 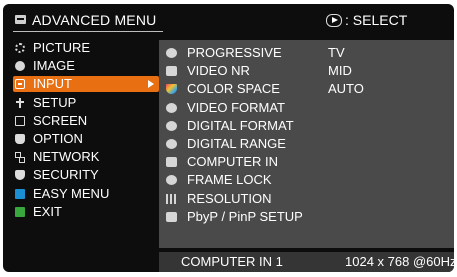 What do you see at coordinates (334, 20) in the screenshot?
I see `select-enter-icon` at bounding box center [334, 20].